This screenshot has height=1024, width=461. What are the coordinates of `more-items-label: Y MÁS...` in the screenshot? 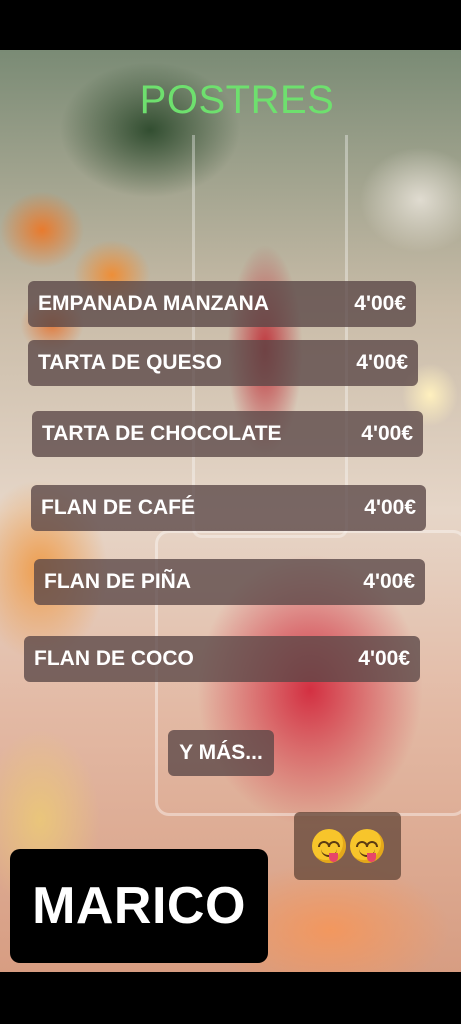 It's located at (221, 753).